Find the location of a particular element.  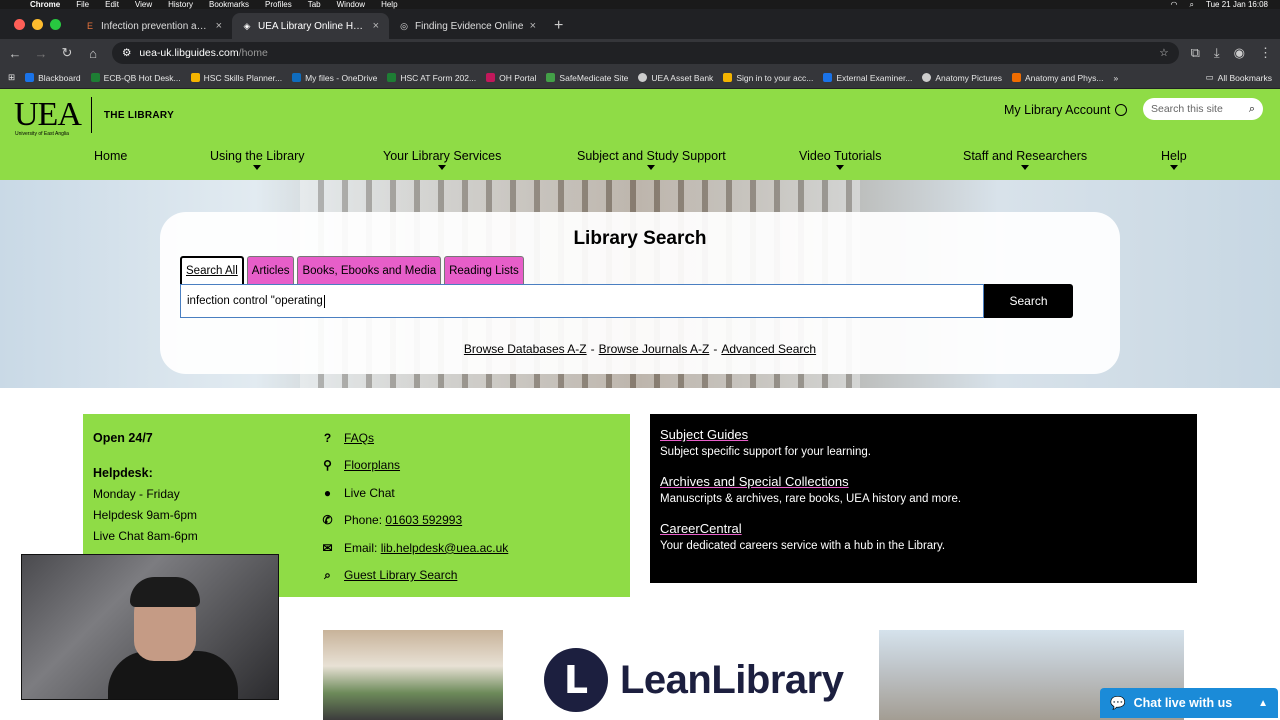

back-icon: ← is located at coordinates (15, 53).